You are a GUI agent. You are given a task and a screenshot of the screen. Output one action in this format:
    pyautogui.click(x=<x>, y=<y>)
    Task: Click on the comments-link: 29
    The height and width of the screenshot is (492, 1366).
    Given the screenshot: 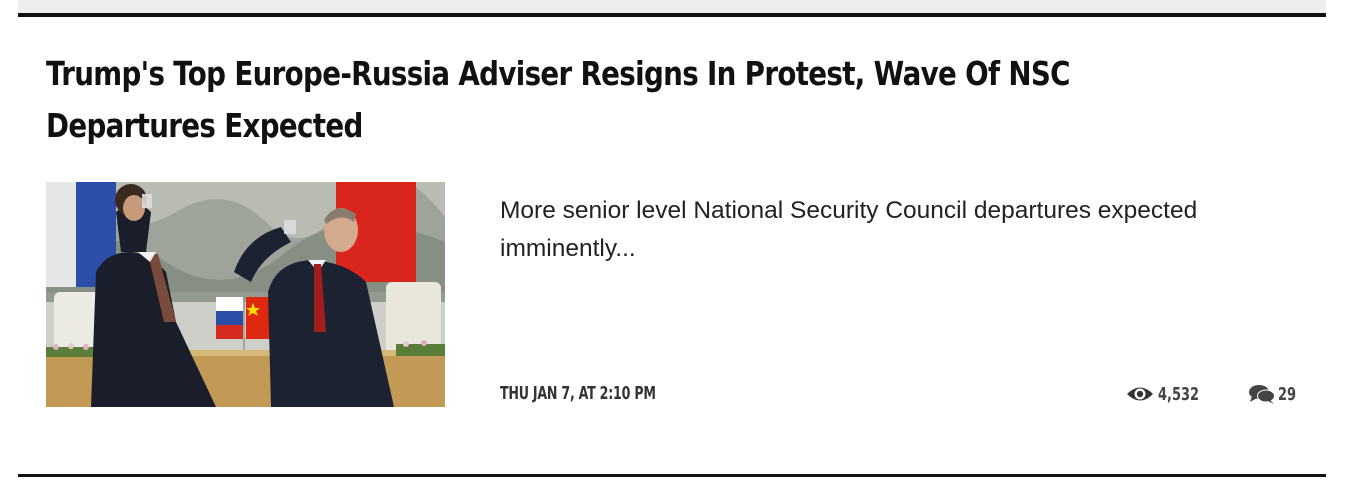 What is the action you would take?
    pyautogui.click(x=1275, y=394)
    